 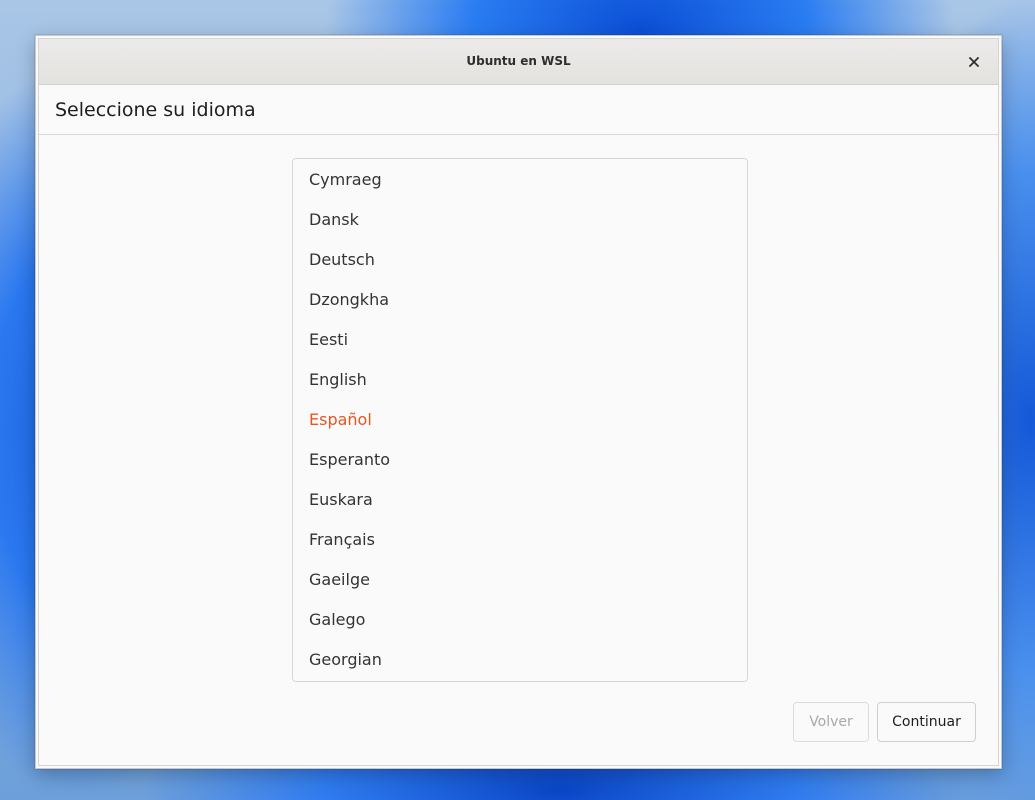 I want to click on list-item: Dzongkha, so click(x=520, y=300).